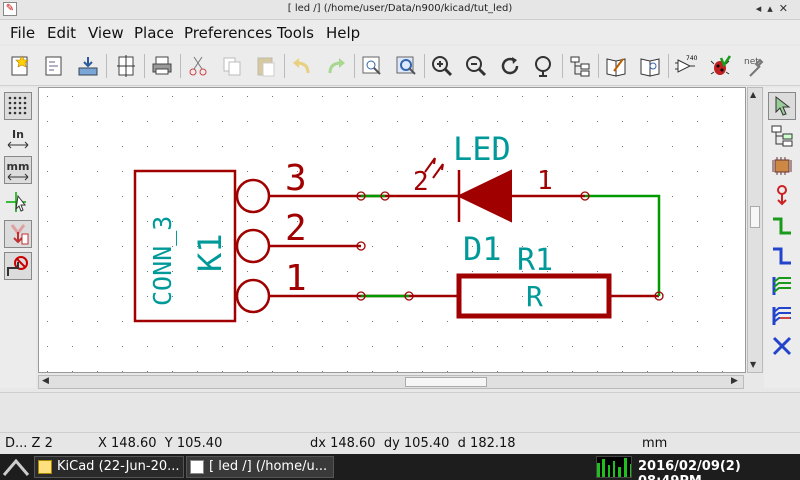 This screenshot has height=480, width=800. What do you see at coordinates (782, 136) in the screenshot?
I see `hierarchy-navigate-icon` at bounding box center [782, 136].